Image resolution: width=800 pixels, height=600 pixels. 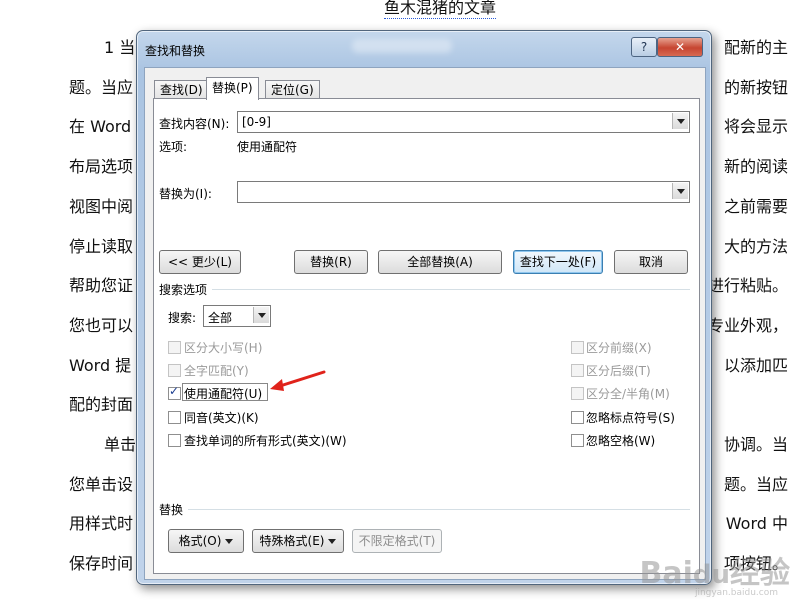 I want to click on option-label: 忽略标点符号(S), so click(x=630, y=417).